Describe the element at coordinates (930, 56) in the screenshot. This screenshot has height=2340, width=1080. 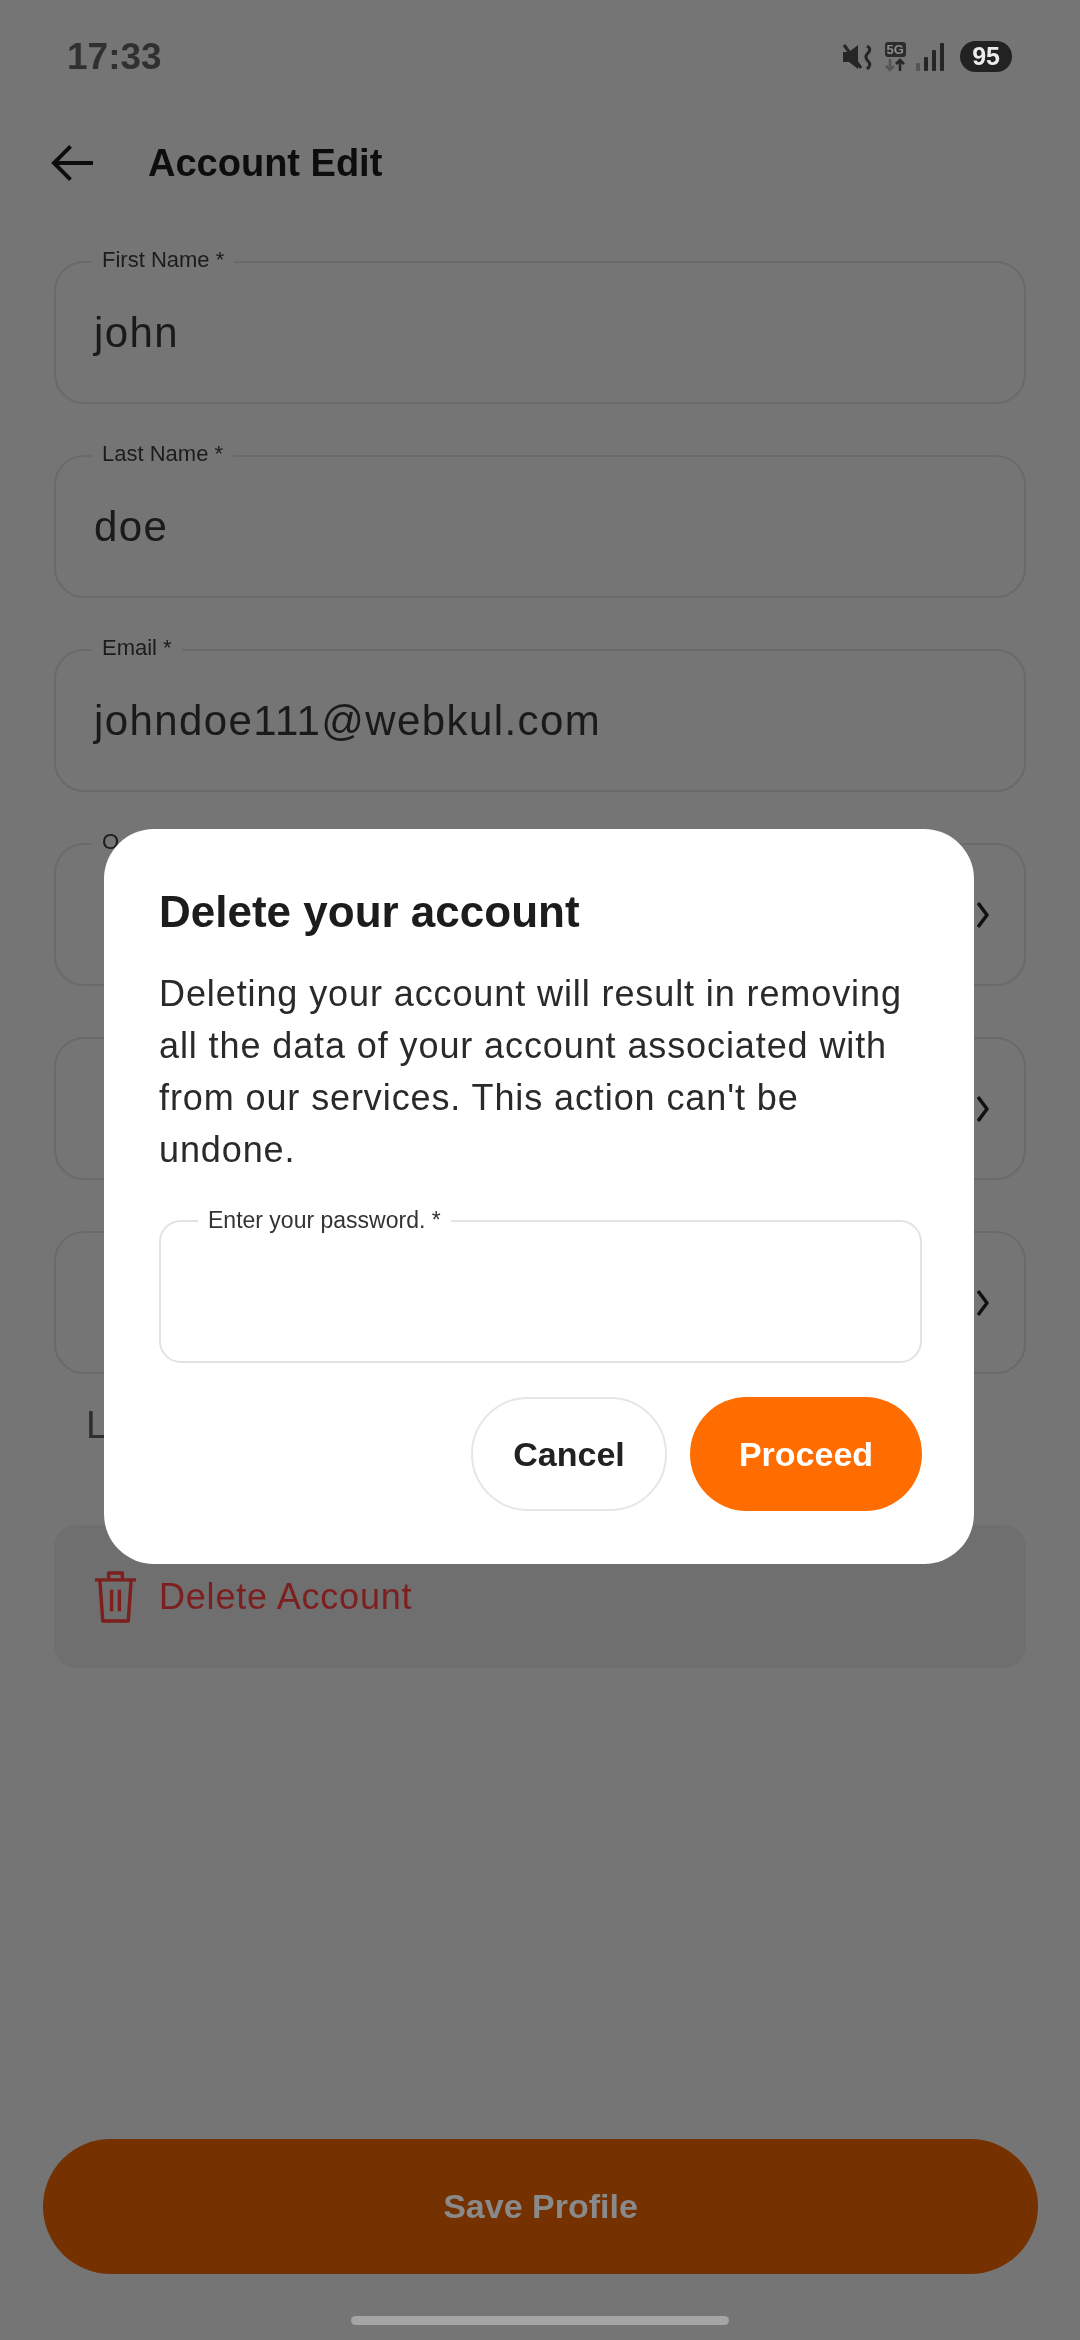
I see `signal-icon` at that location.